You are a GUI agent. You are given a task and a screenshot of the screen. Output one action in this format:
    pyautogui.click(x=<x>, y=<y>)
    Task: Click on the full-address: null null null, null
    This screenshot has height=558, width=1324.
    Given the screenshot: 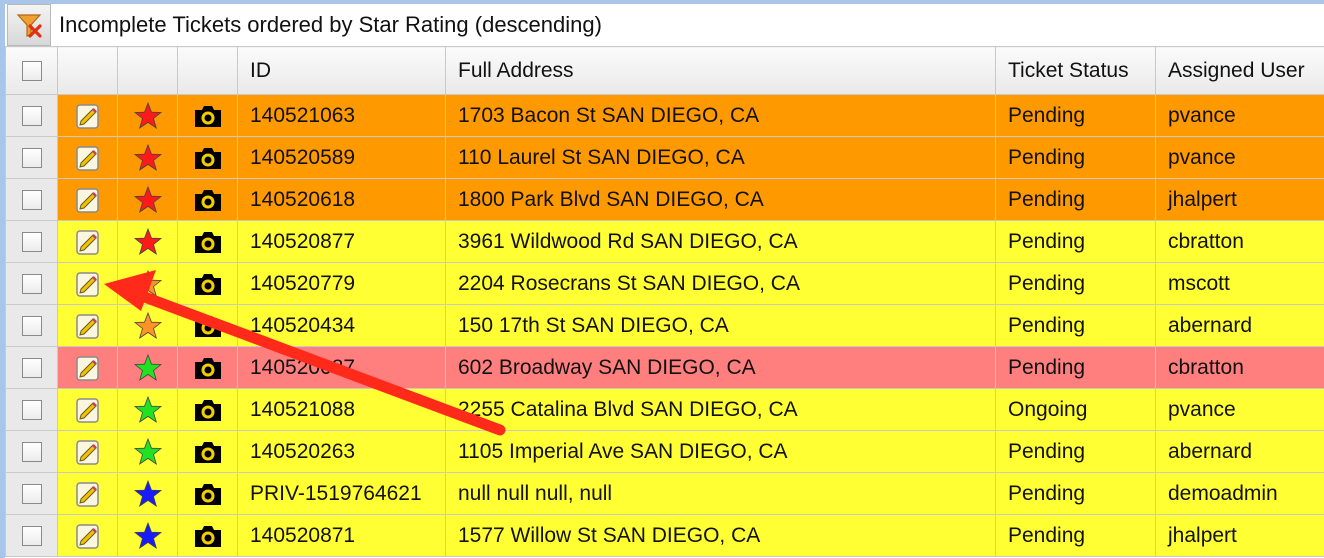 What is the action you would take?
    pyautogui.click(x=720, y=493)
    